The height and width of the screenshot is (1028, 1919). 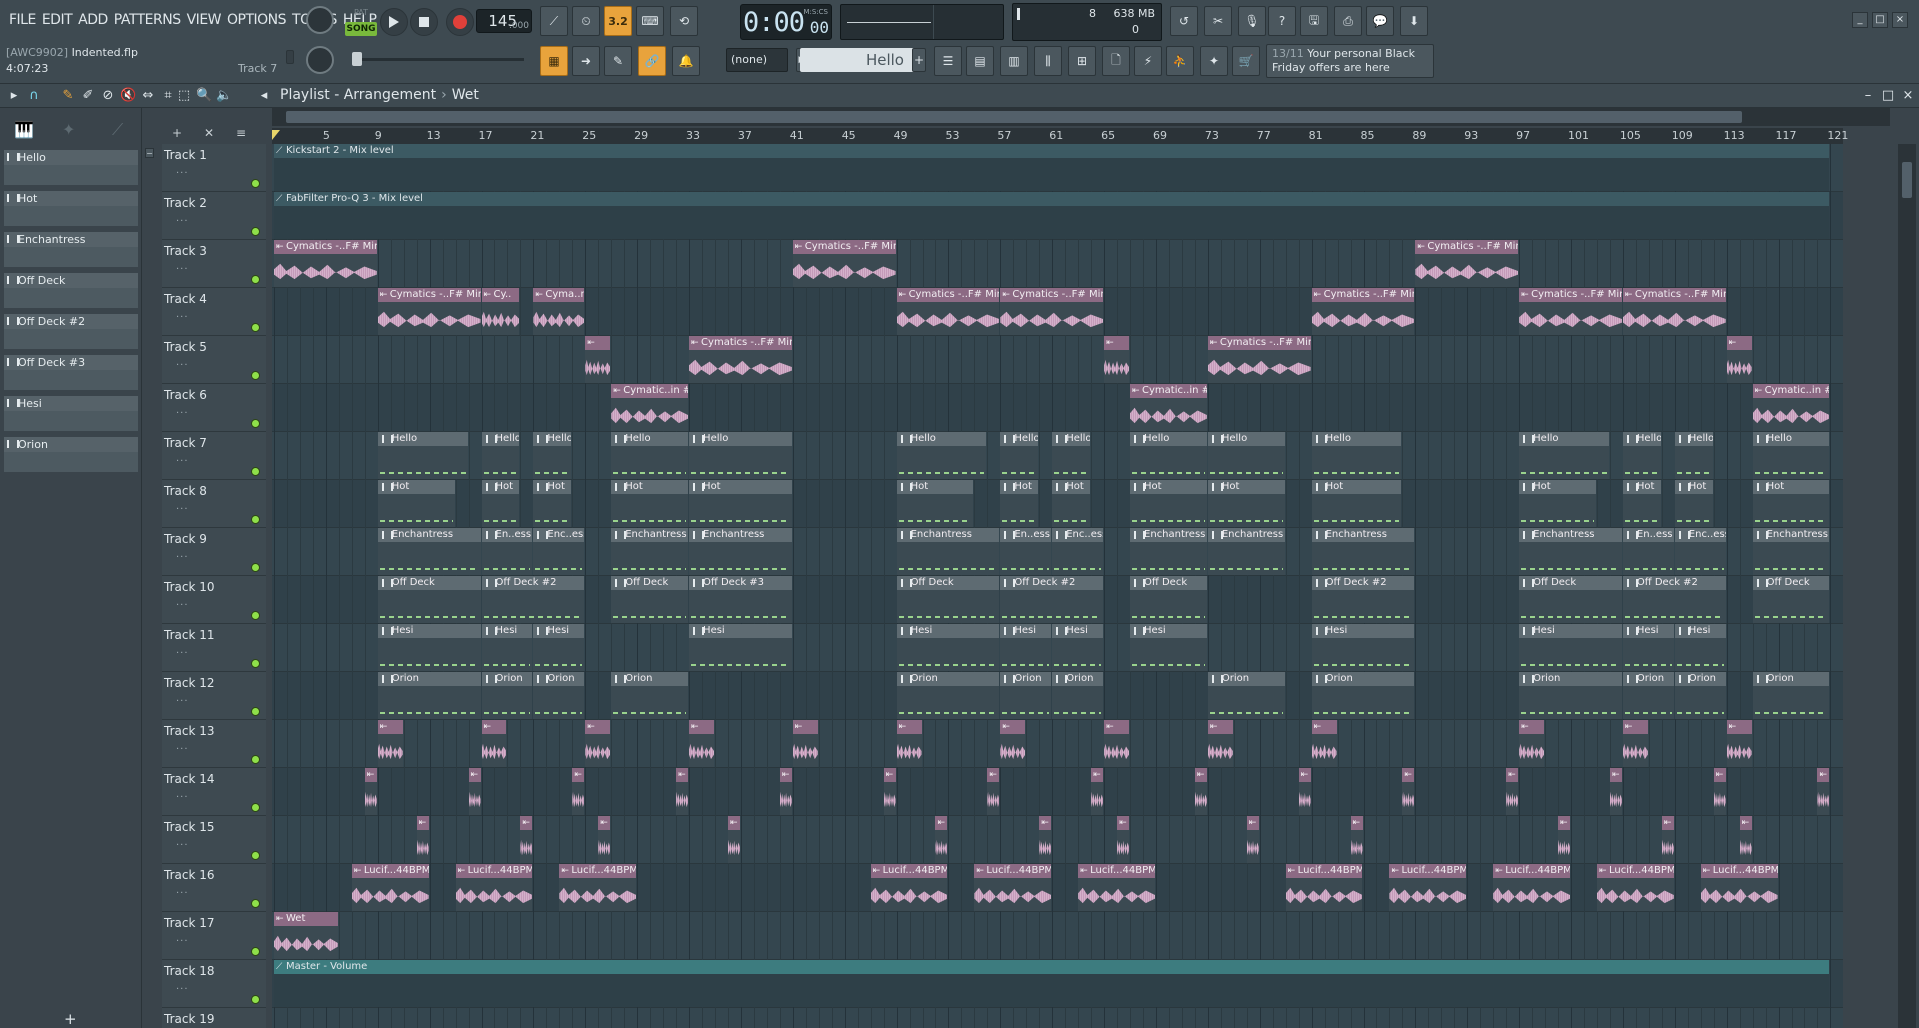 I want to click on cpu-memory-monitor: 8 638 MB 0, so click(x=1087, y=22).